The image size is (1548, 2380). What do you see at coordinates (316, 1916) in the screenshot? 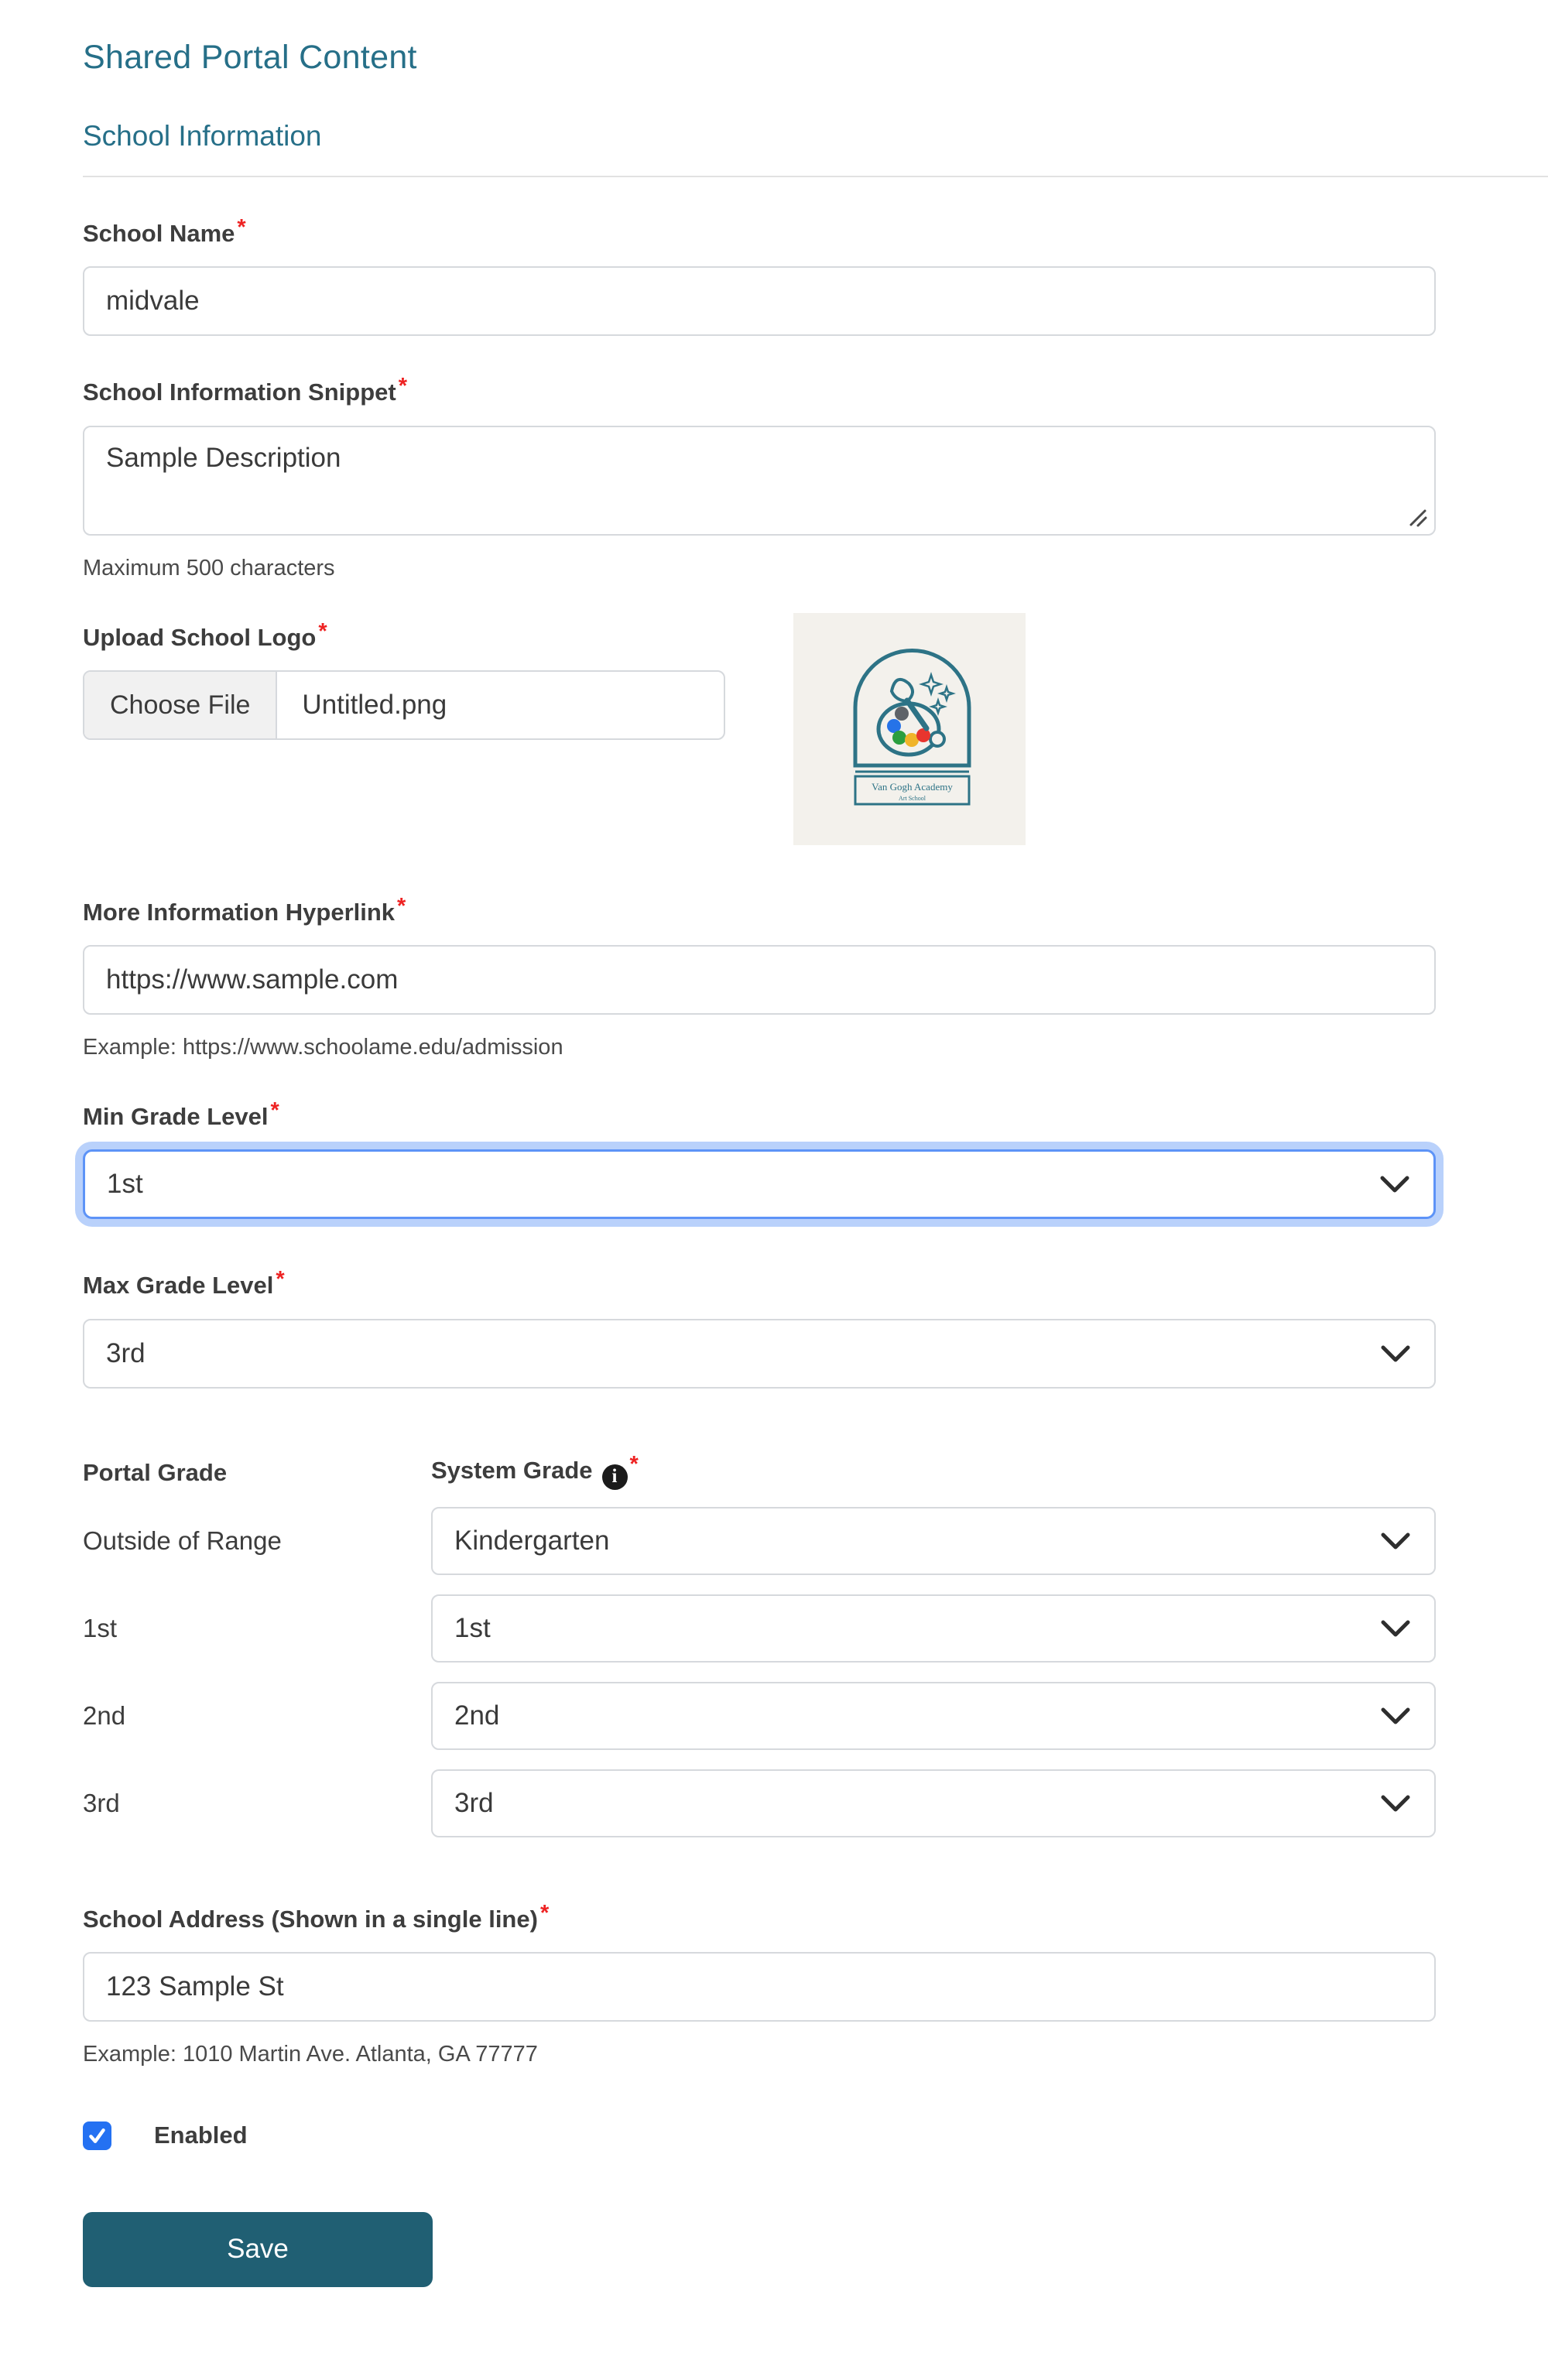
I see `address-label: School Address (Shown in a single line) *` at bounding box center [316, 1916].